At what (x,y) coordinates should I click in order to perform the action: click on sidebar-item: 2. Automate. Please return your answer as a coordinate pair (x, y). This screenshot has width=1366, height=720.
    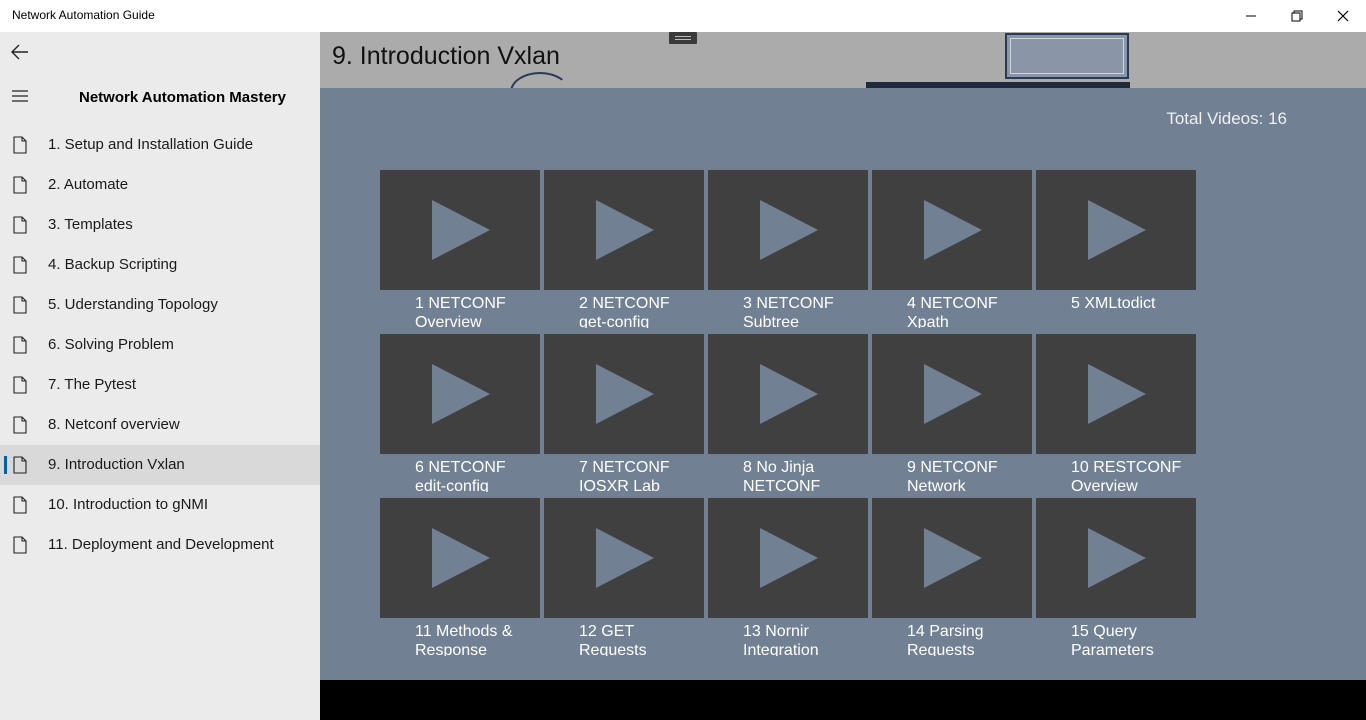
    Looking at the image, I should click on (160, 185).